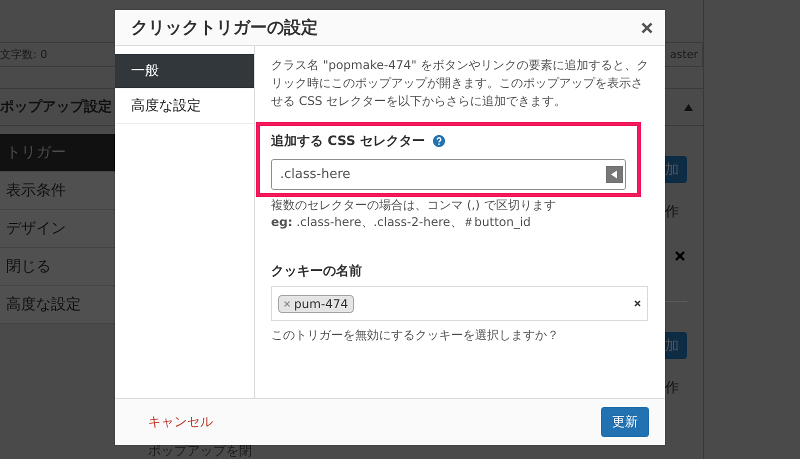 This screenshot has width=800, height=459. What do you see at coordinates (317, 271) in the screenshot?
I see `field-label: クッキーの名前` at bounding box center [317, 271].